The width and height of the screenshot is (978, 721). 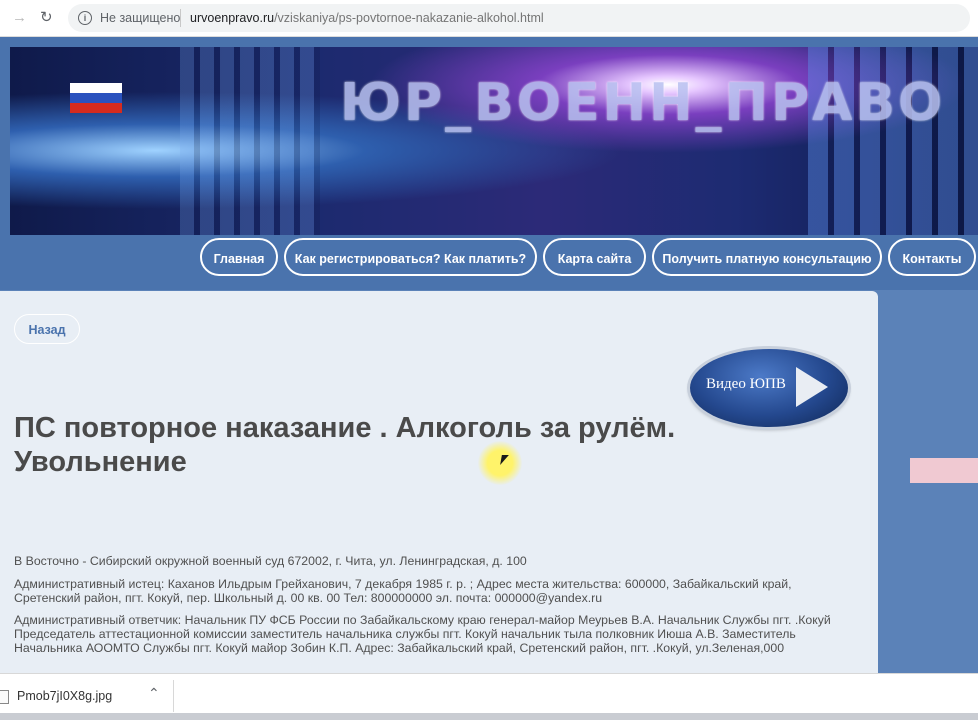 I want to click on security-status: Не защищено, so click(x=140, y=18).